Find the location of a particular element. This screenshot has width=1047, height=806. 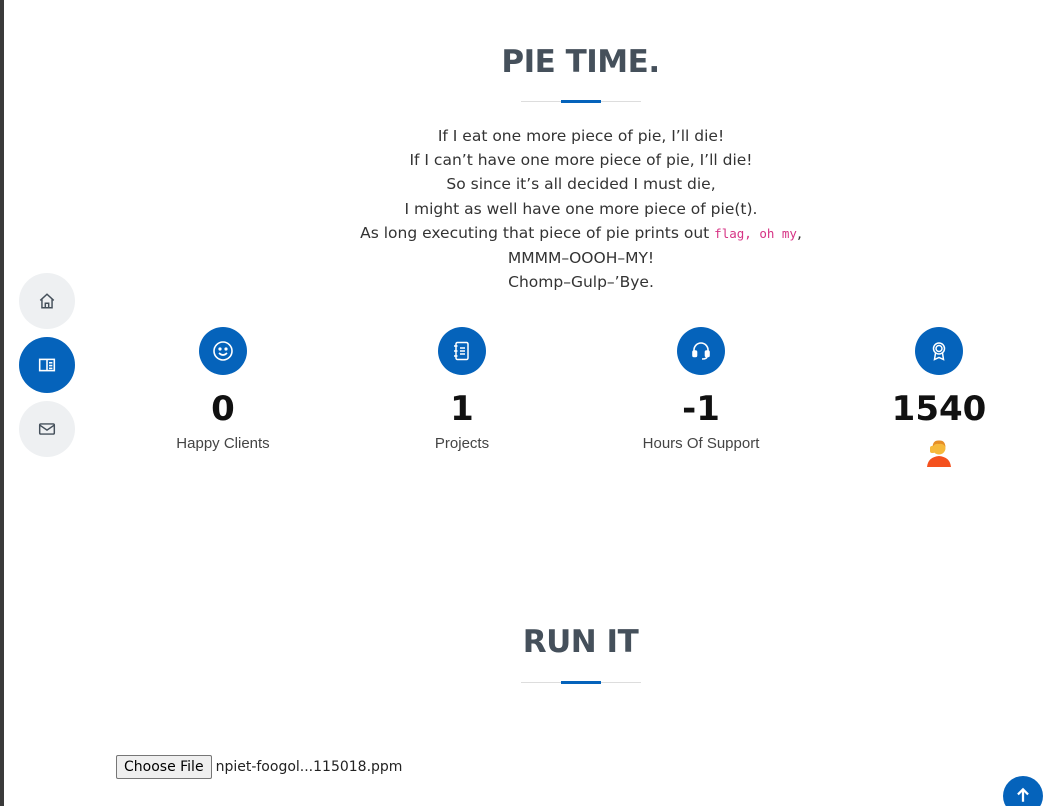

smile-icon is located at coordinates (223, 351).